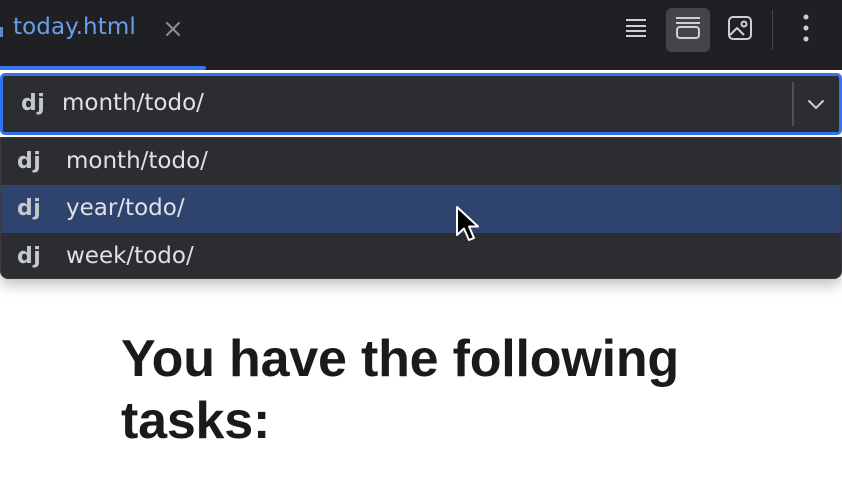  What do you see at coordinates (469, 224) in the screenshot?
I see `mouse-pointer-icon` at bounding box center [469, 224].